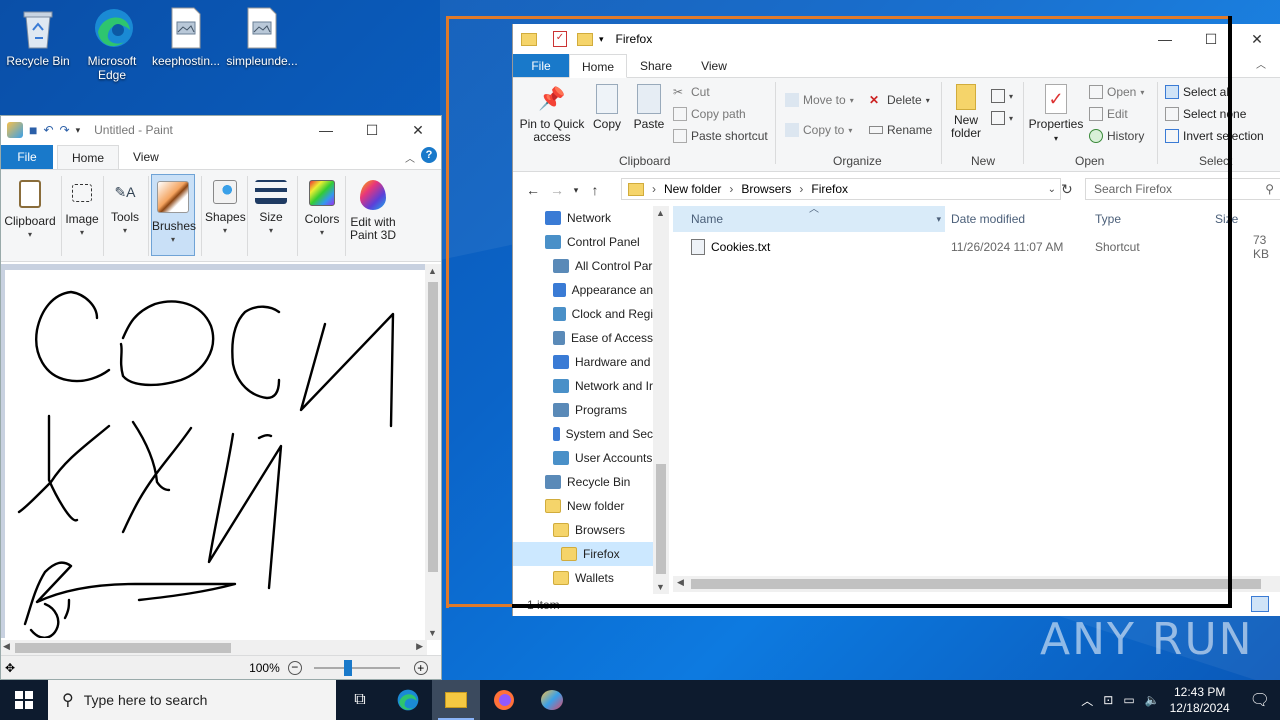 Image resolution: width=1280 pixels, height=720 pixels. Describe the element at coordinates (1182, 189) in the screenshot. I see `search-box: Search Firefox ⚲` at that location.